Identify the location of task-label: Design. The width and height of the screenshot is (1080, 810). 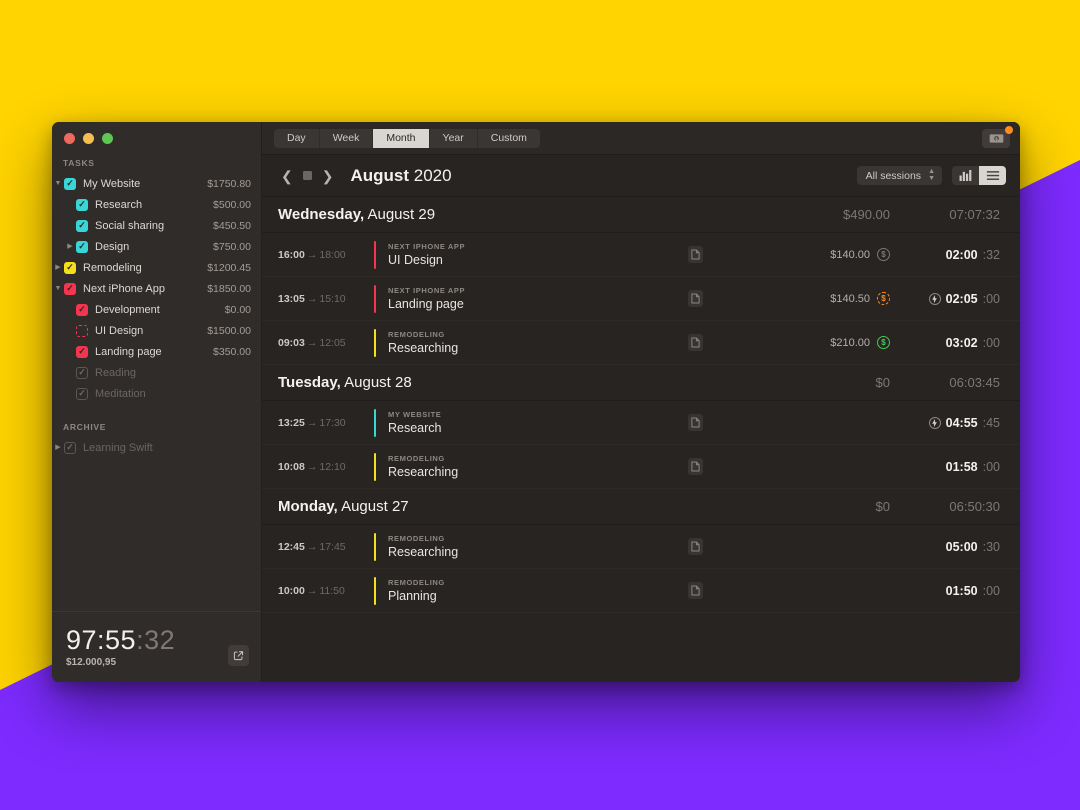
(112, 246).